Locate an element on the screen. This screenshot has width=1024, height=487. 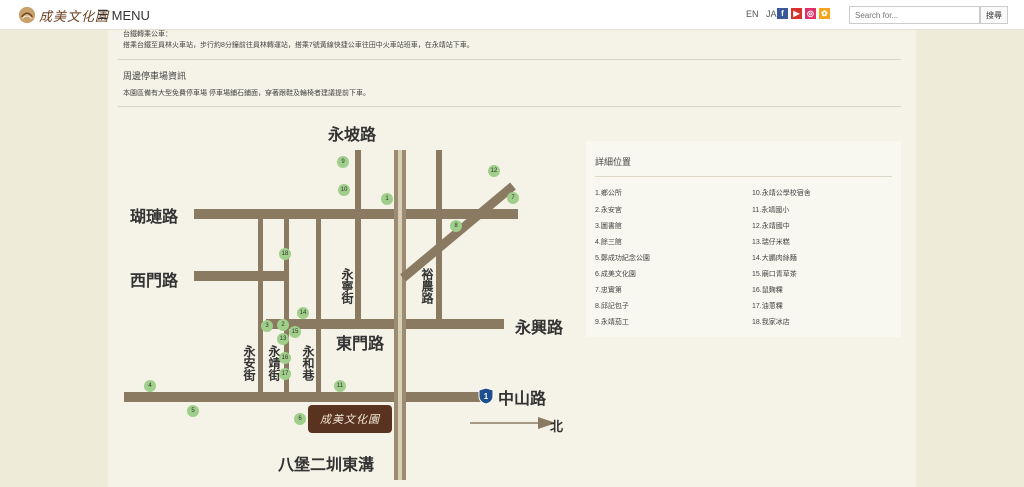
location-item: 2.永安宮 is located at coordinates (608, 210).